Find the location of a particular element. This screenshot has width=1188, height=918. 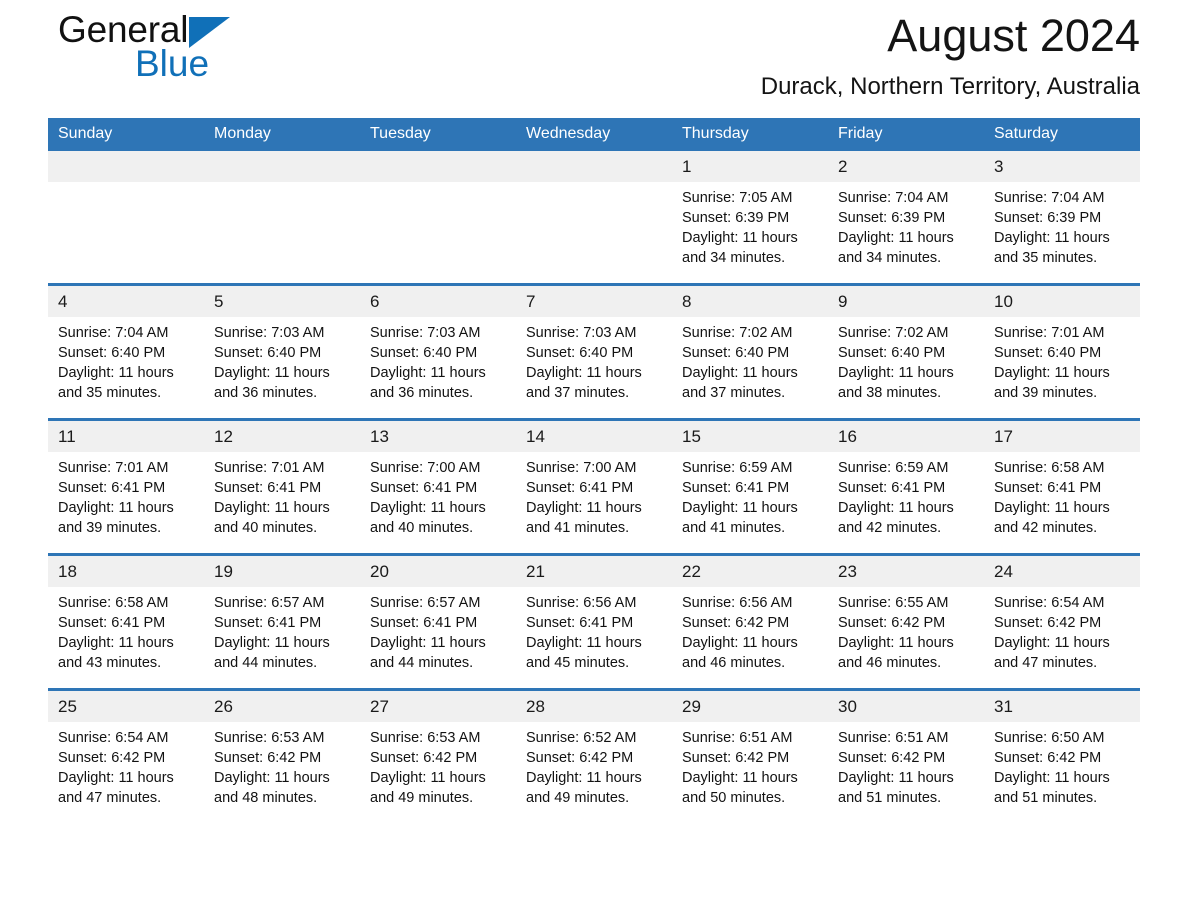

sunrise-text: Sunrise: 7:00 AM is located at coordinates (425, 468).